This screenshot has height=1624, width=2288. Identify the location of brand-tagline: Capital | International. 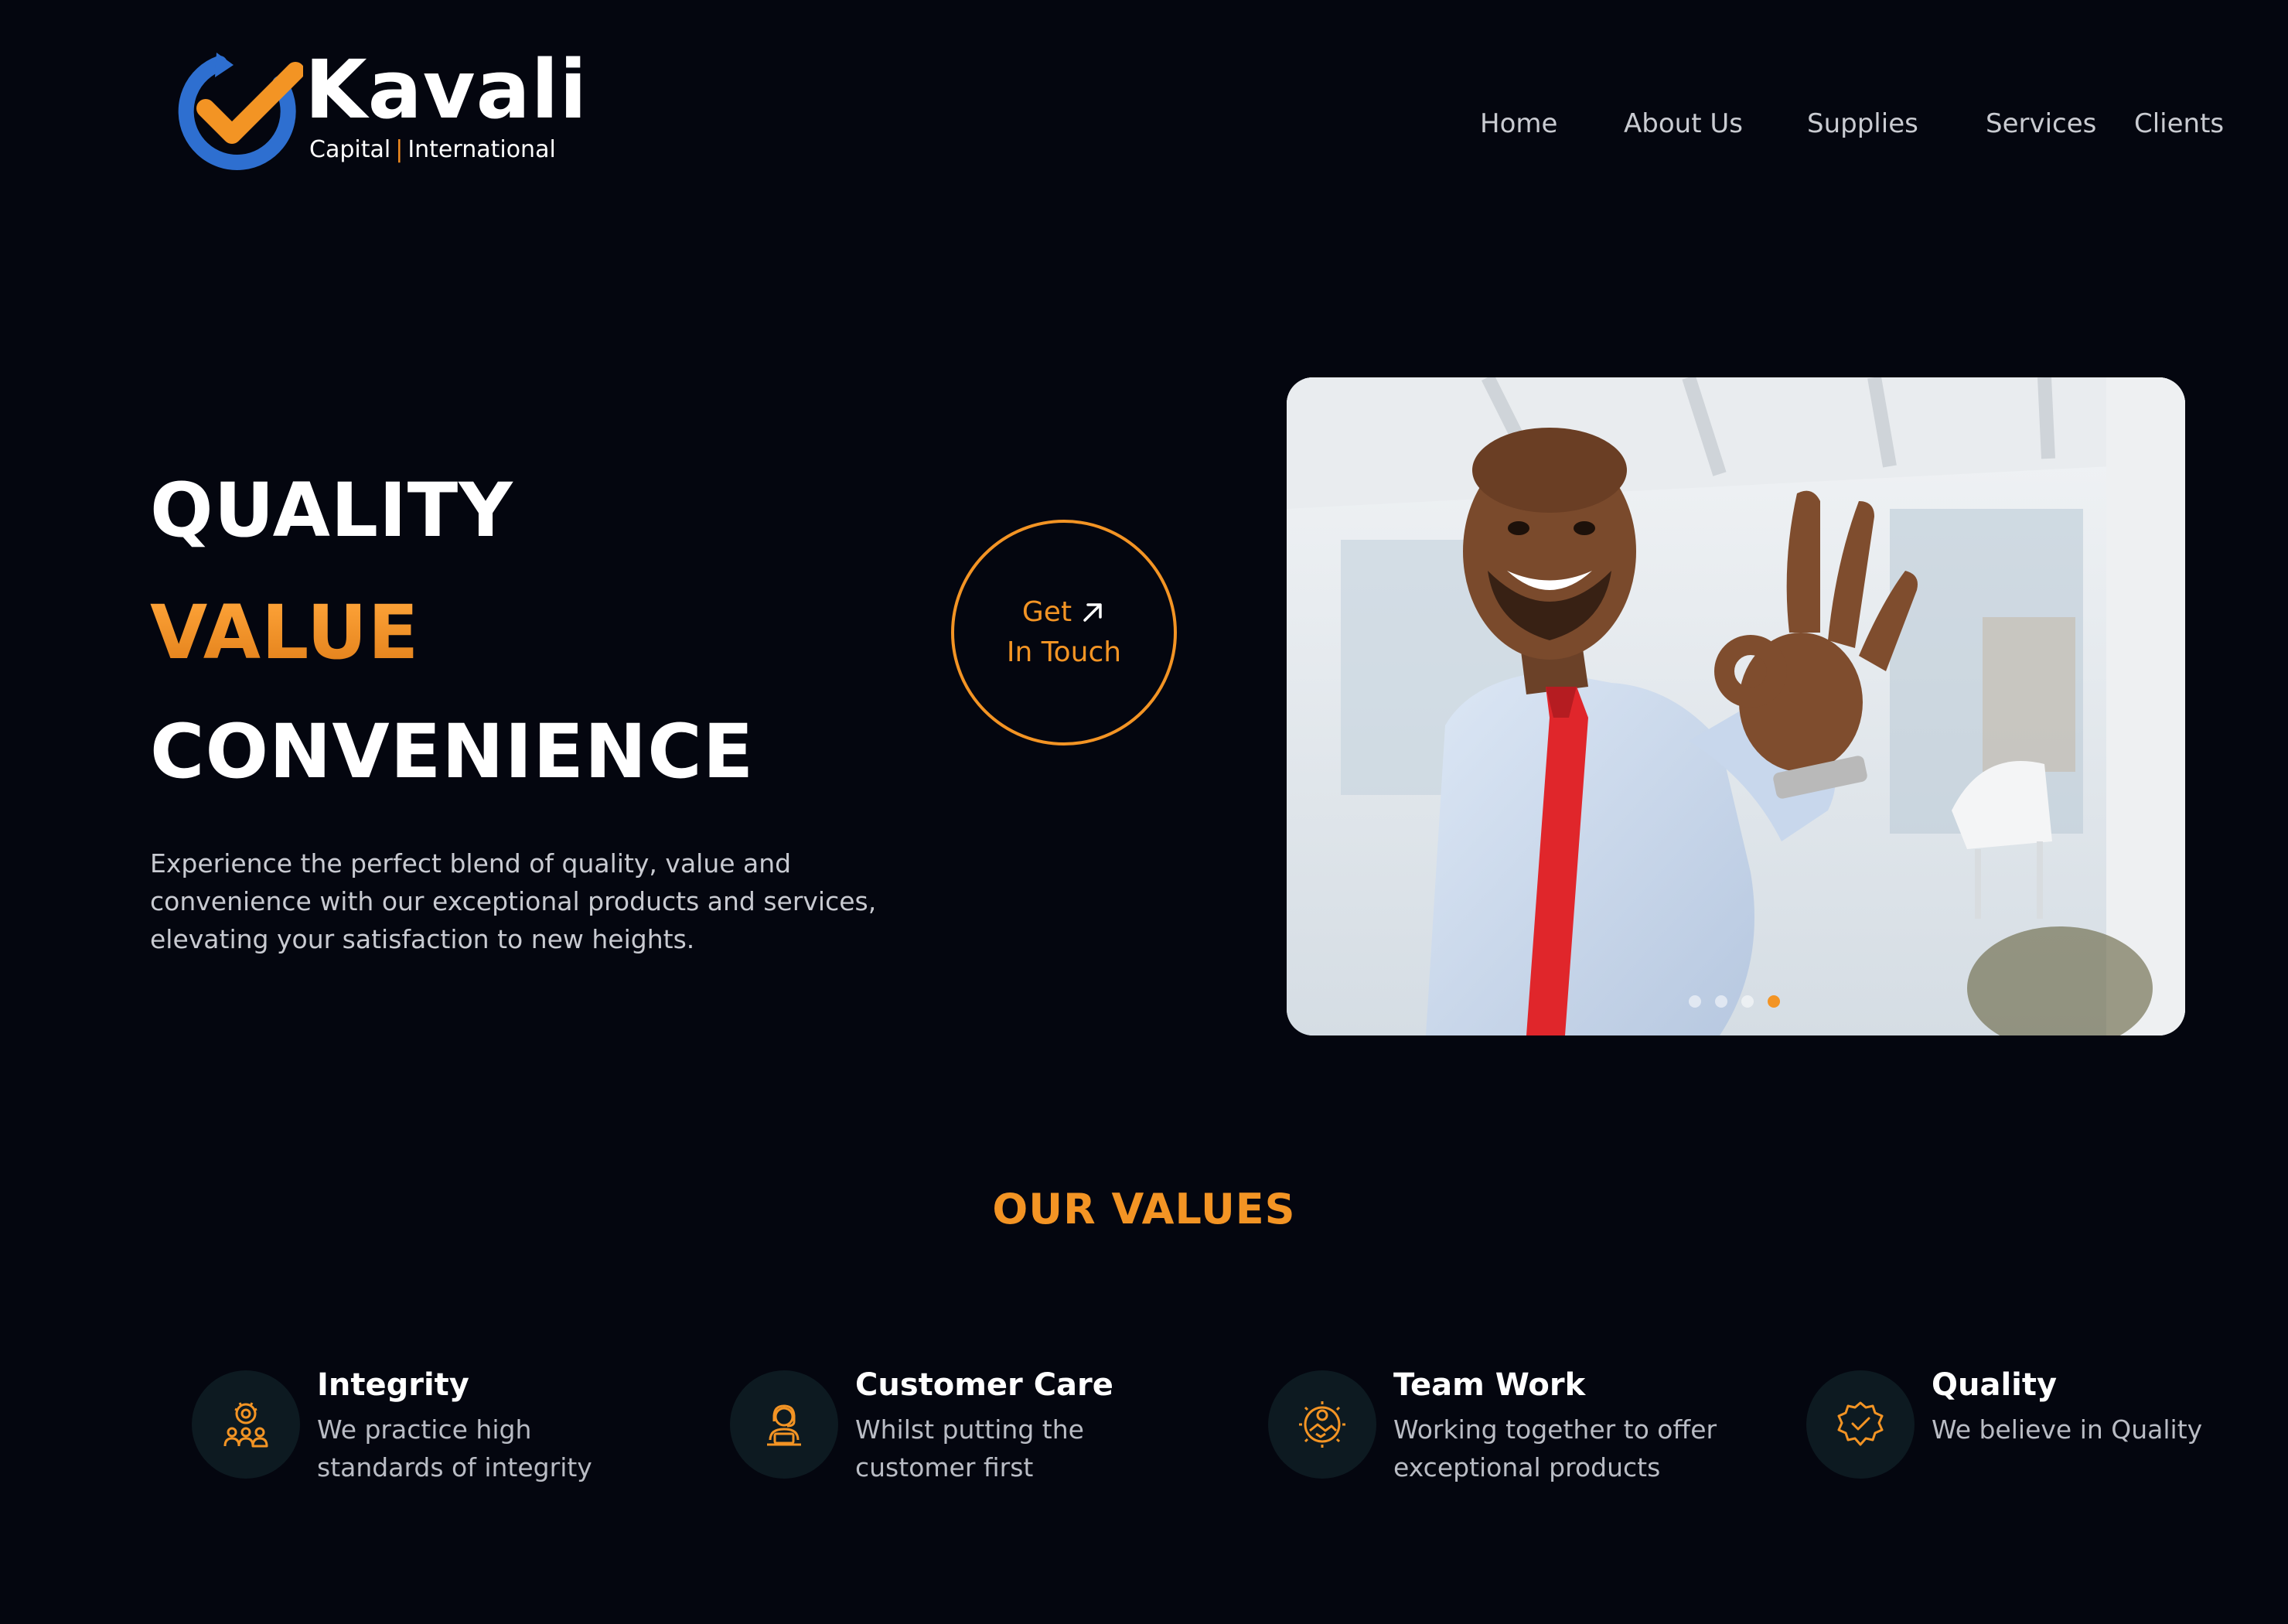
(433, 149).